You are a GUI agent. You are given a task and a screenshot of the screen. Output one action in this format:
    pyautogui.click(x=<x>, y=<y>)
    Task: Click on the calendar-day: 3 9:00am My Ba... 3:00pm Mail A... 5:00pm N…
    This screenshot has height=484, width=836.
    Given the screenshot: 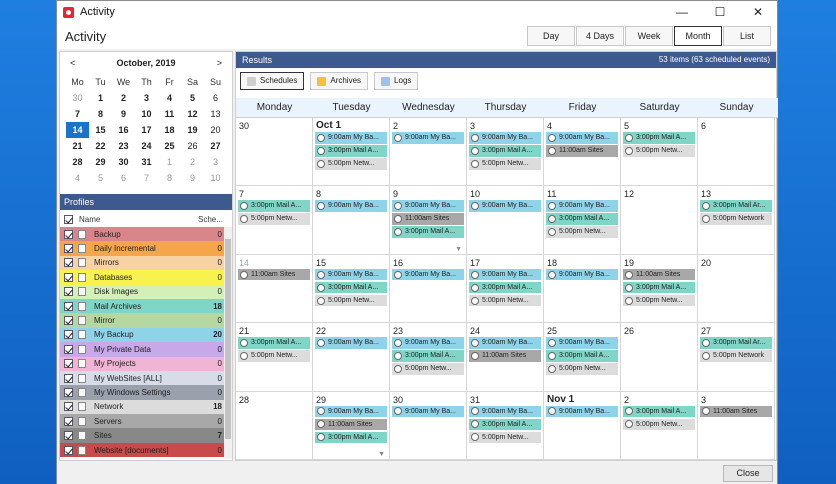 What is the action you would take?
    pyautogui.click(x=505, y=152)
    